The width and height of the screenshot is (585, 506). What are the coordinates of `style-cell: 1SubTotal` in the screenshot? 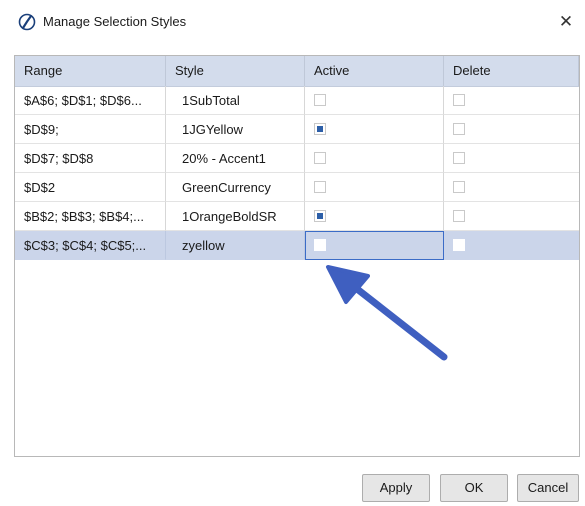 It's located at (235, 100).